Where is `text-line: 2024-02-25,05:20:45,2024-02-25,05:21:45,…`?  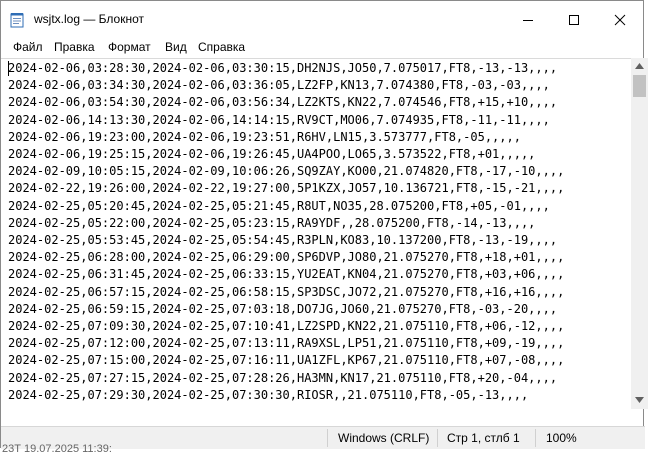
text-line: 2024-02-25,05:20:45,2024-02-25,05:21:45,… is located at coordinates (286, 206).